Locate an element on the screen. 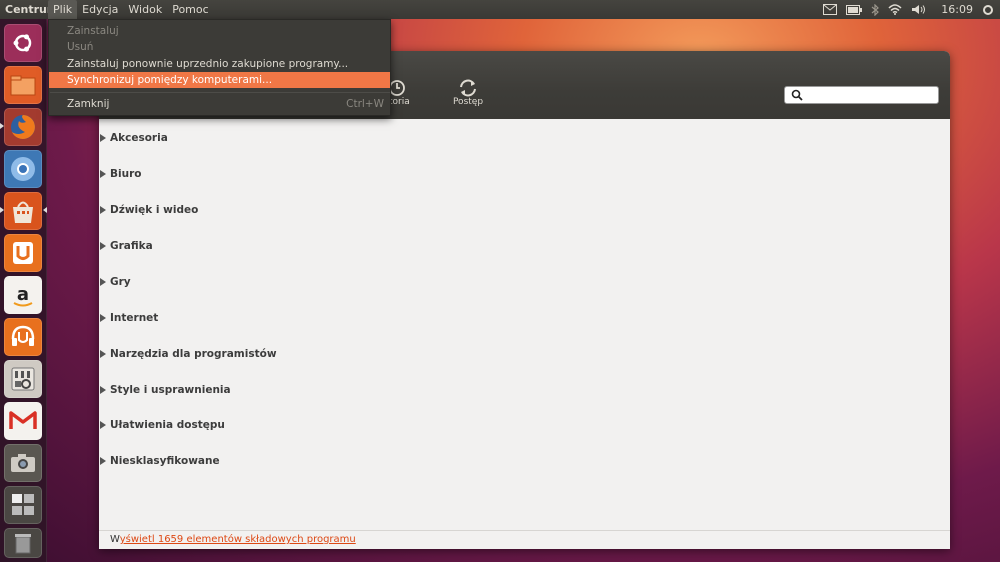  app-name: Centrum is located at coordinates (26, 9).